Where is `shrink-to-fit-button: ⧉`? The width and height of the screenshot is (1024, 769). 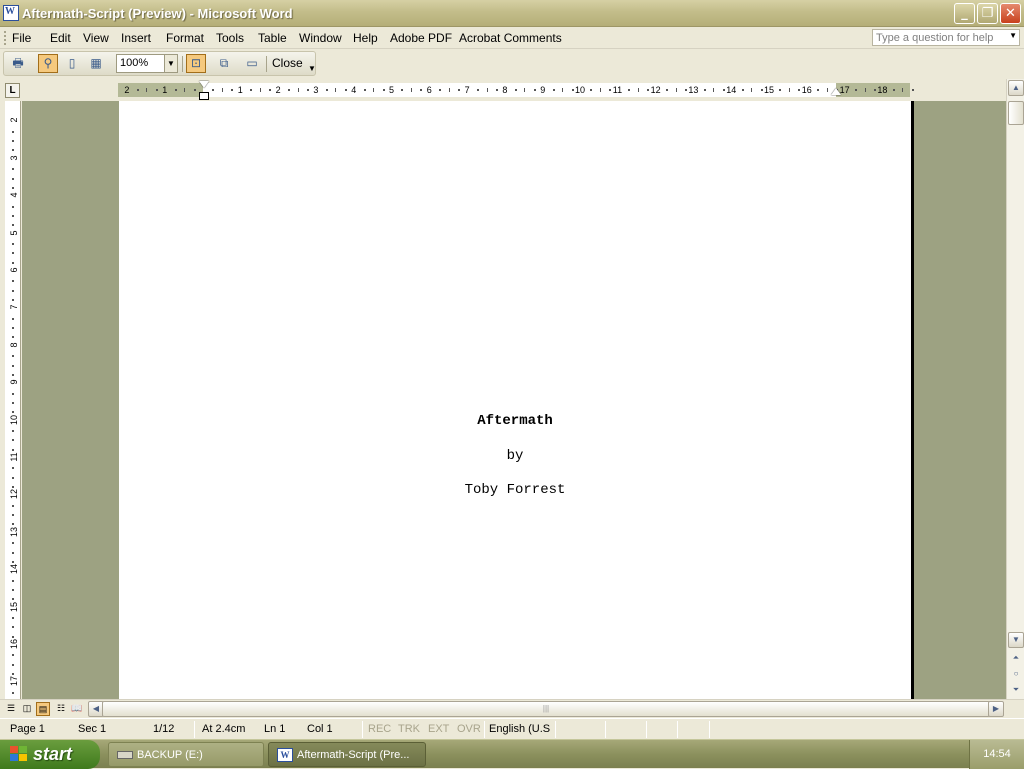 shrink-to-fit-button: ⧉ is located at coordinates (224, 63).